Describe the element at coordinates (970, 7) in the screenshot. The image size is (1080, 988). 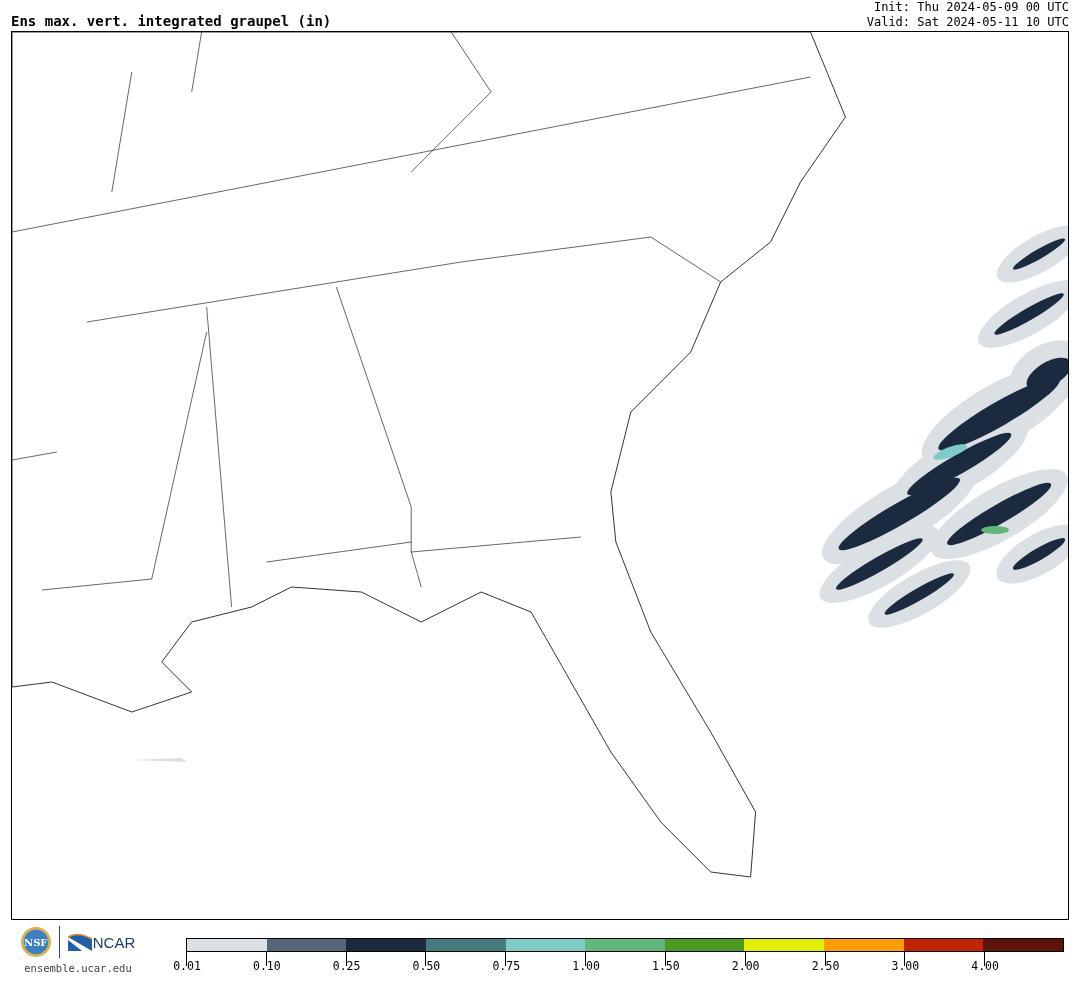
I see `init-time: Init: Thu 2024-05-09 00 UTC` at that location.